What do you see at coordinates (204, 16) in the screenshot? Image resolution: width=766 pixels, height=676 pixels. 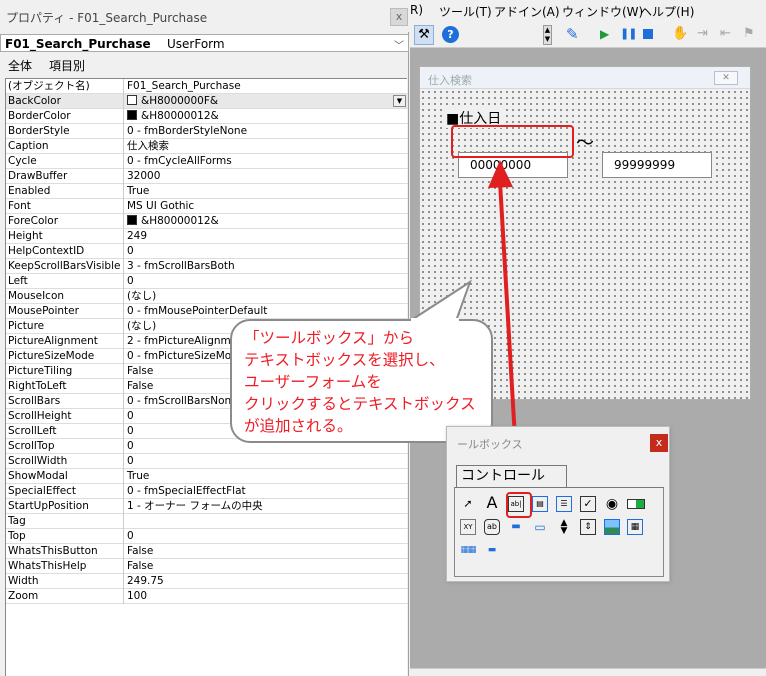 I see `properties-titlebar: プロパティ - F01_Search_Purchase x` at bounding box center [204, 16].